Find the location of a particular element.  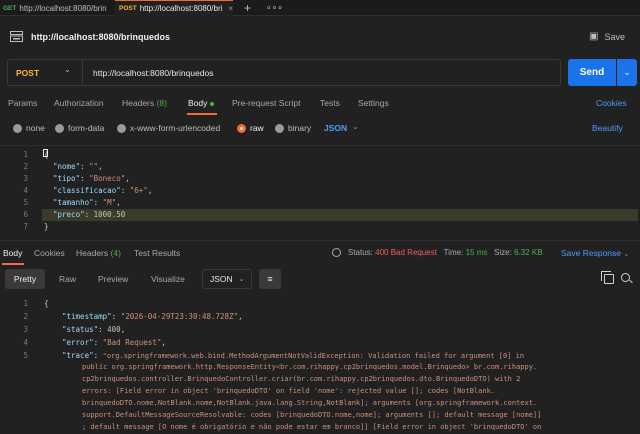

search-icon is located at coordinates (625, 277).